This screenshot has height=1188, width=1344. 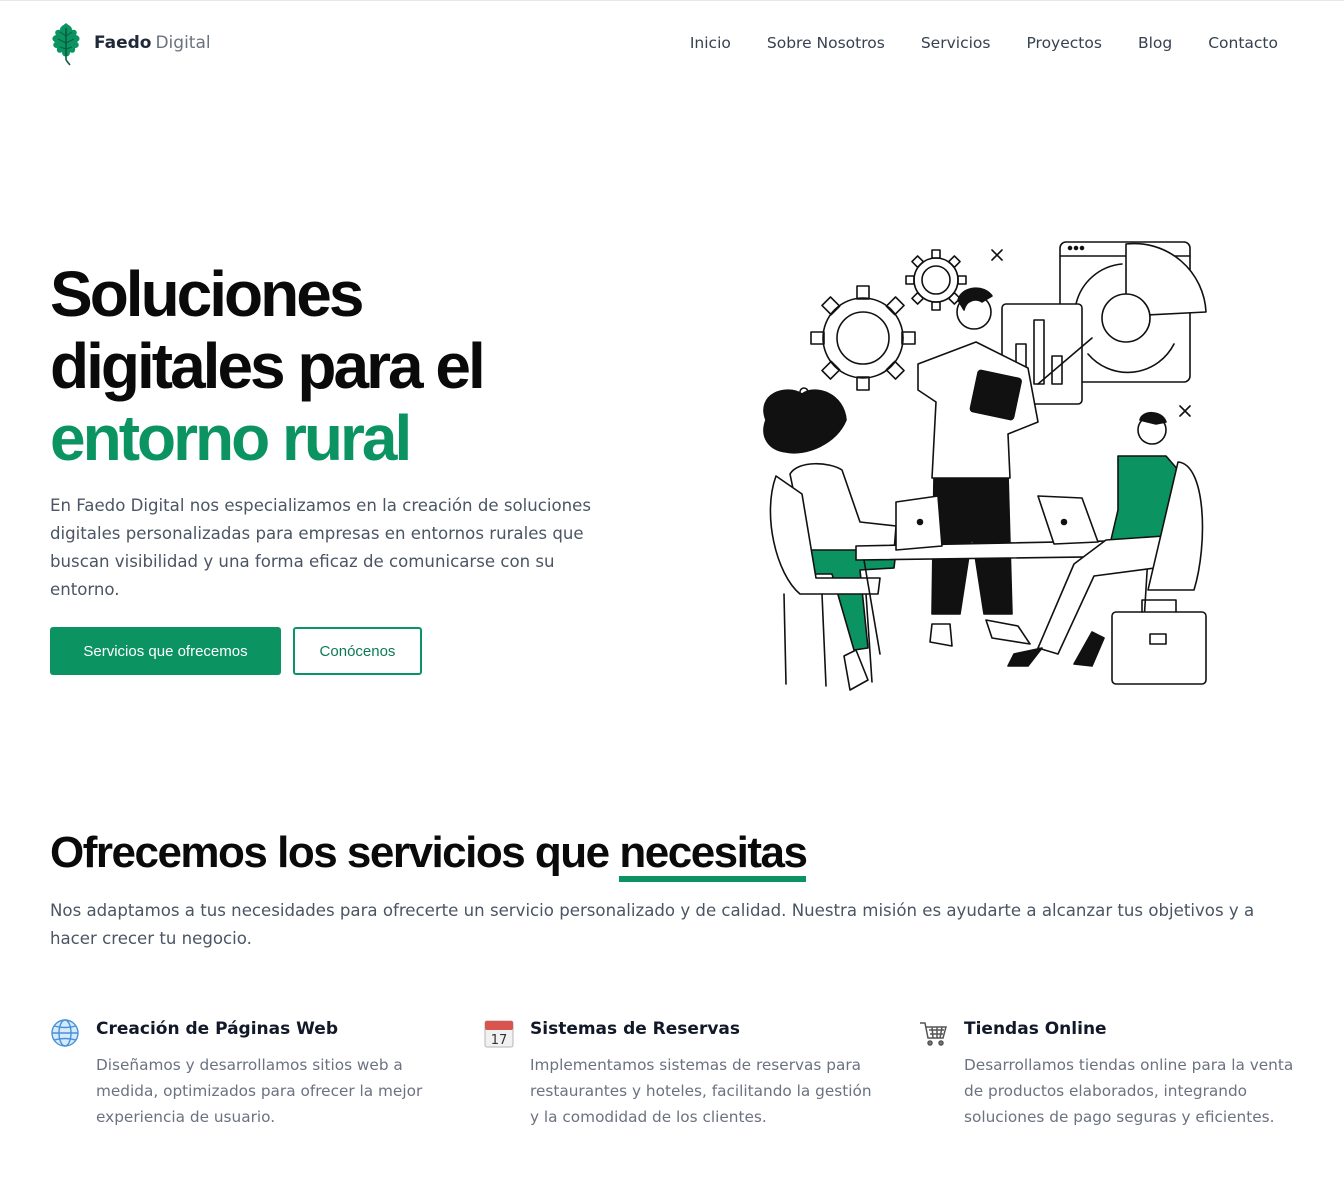 What do you see at coordinates (231, 438) in the screenshot?
I see `hero-title-highlight: entorno rural` at bounding box center [231, 438].